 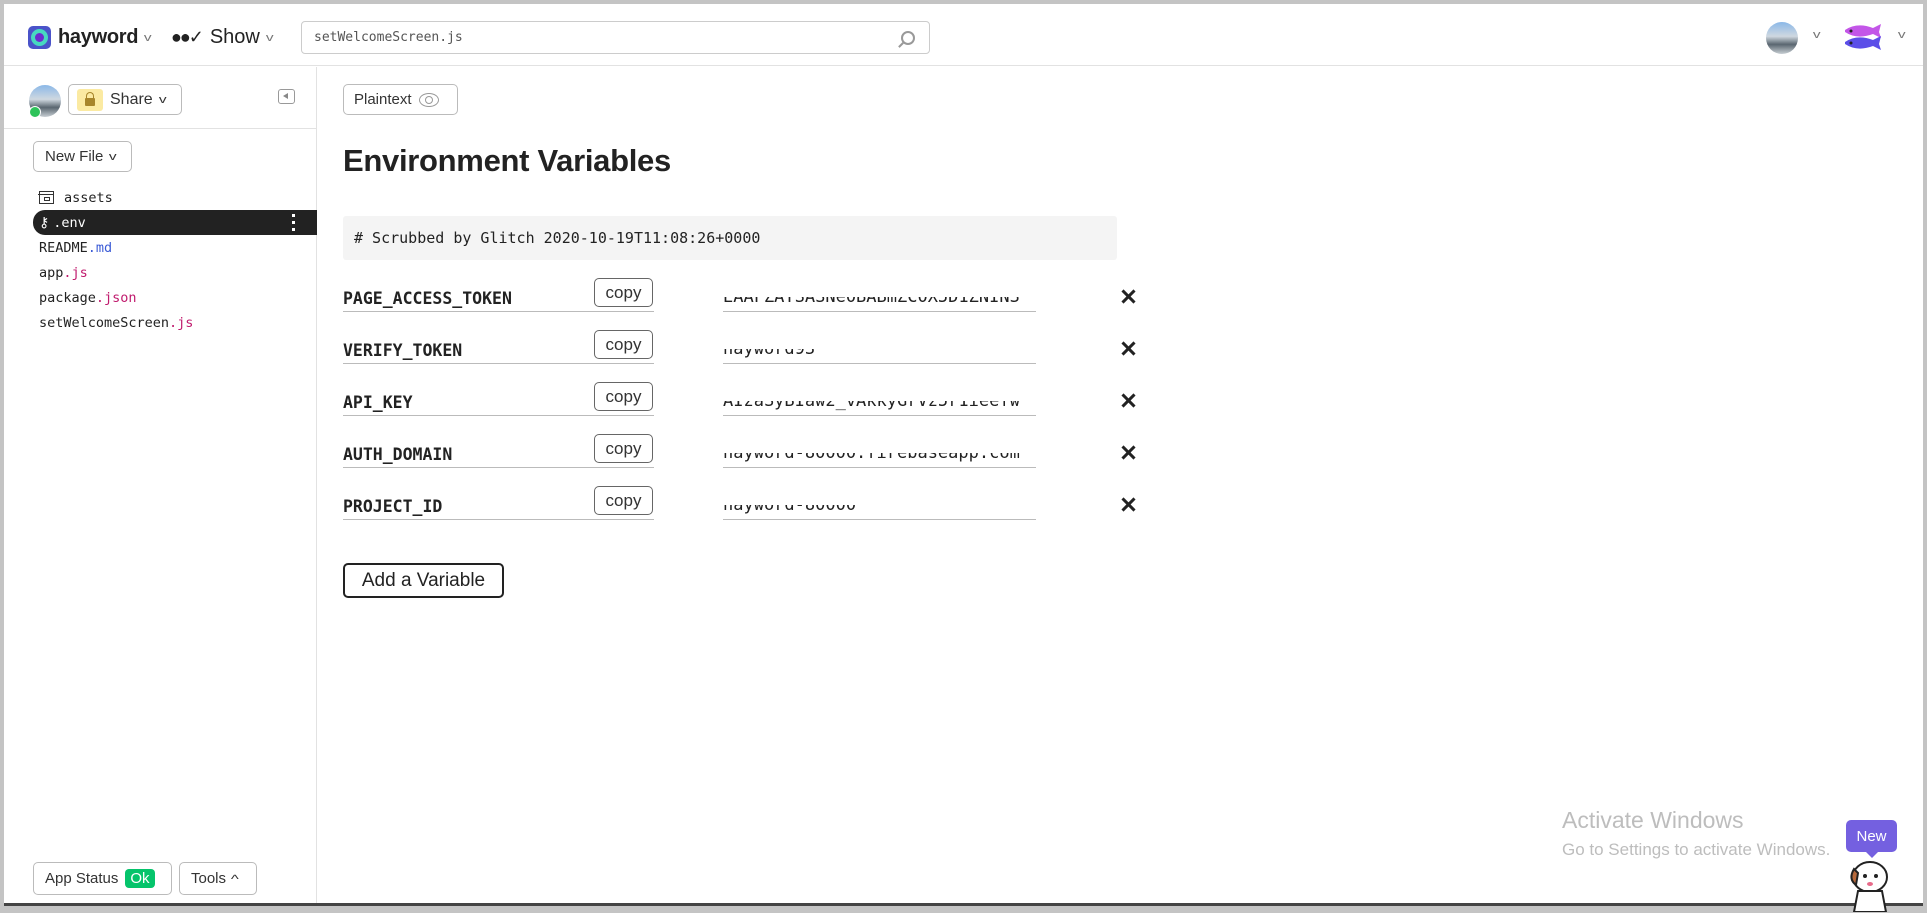 I want to click on file-name: README, so click(x=63, y=247).